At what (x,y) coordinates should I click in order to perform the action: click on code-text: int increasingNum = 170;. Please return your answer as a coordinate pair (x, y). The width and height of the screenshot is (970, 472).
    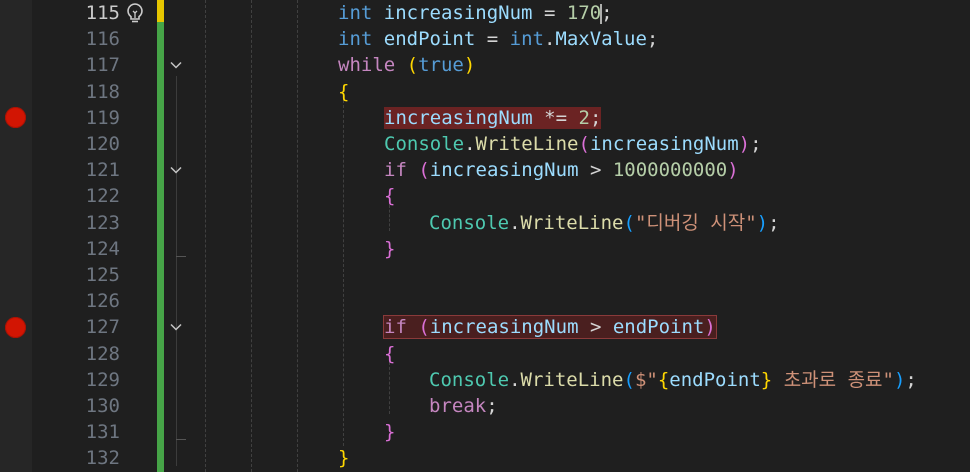
    Looking at the image, I should click on (475, 13).